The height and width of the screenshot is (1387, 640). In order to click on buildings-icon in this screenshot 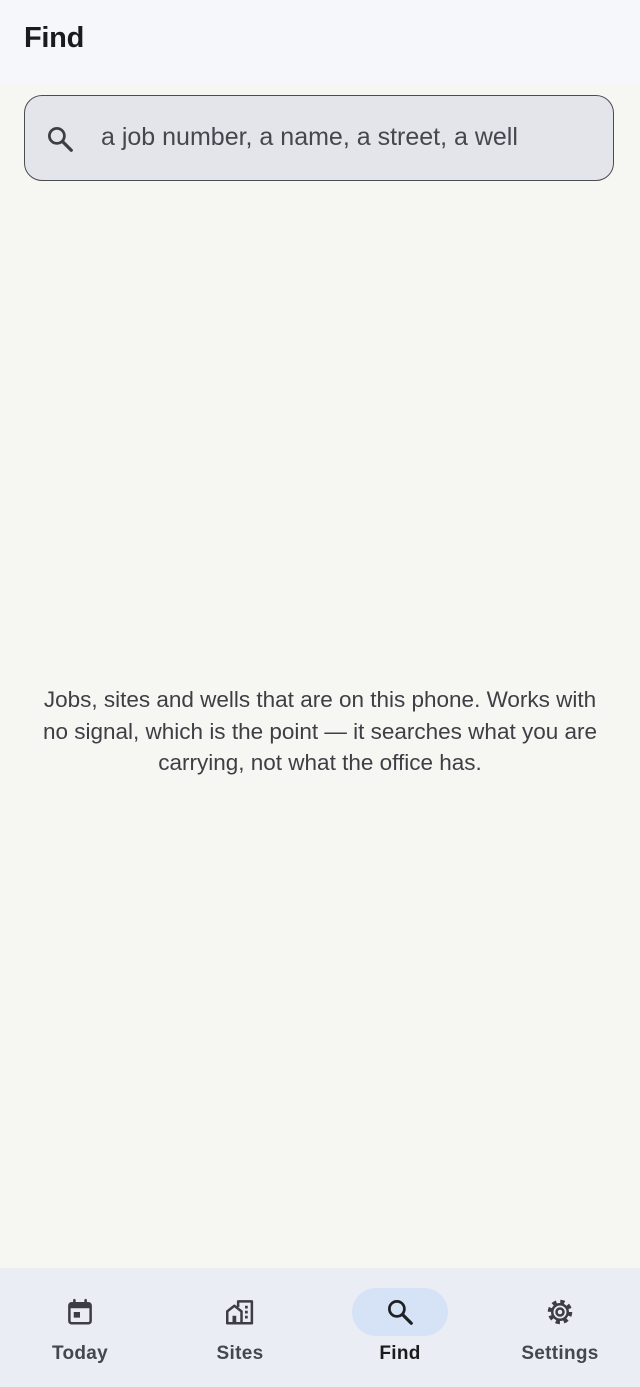, I will do `click(240, 1312)`.